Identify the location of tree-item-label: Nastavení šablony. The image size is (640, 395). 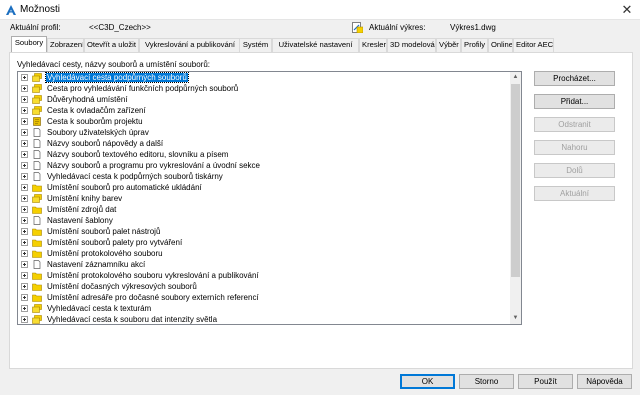
(80, 220).